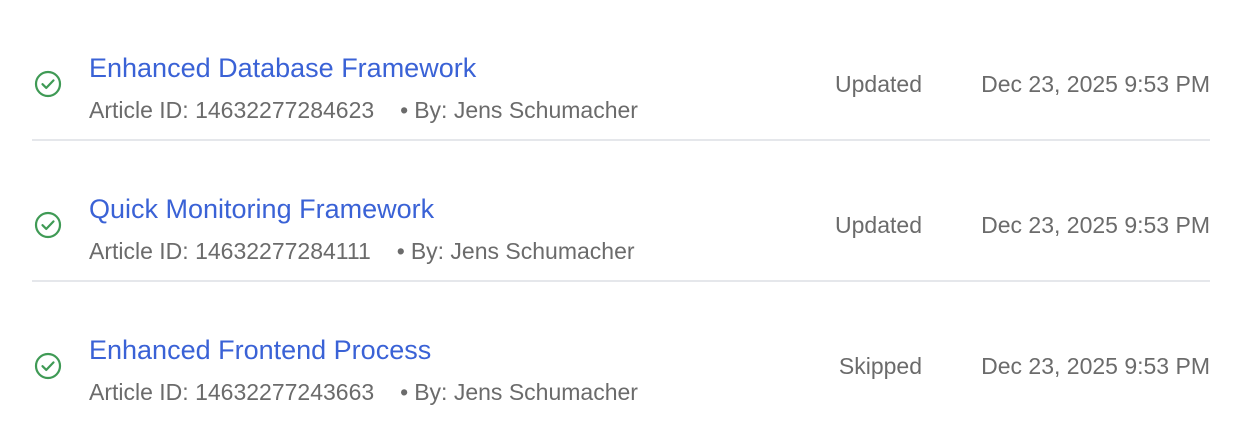 The width and height of the screenshot is (1256, 430). What do you see at coordinates (260, 350) in the screenshot?
I see `article-title-link: Enhanced Frontend Process` at bounding box center [260, 350].